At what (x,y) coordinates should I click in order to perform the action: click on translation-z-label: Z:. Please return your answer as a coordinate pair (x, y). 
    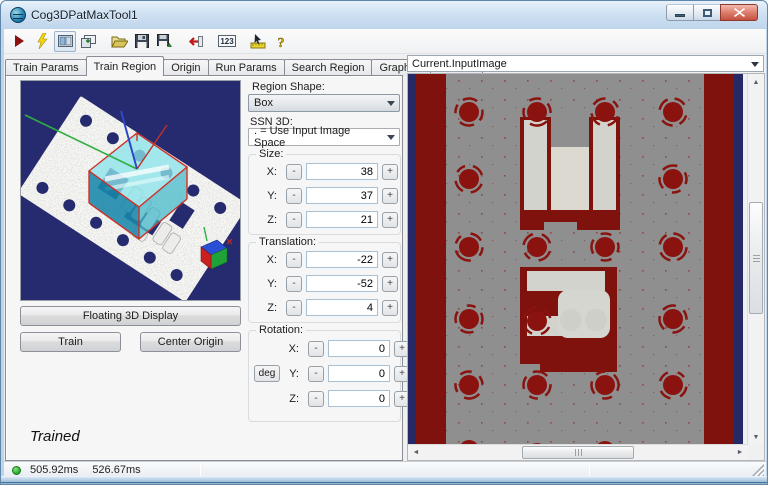
    Looking at the image, I should click on (272, 307).